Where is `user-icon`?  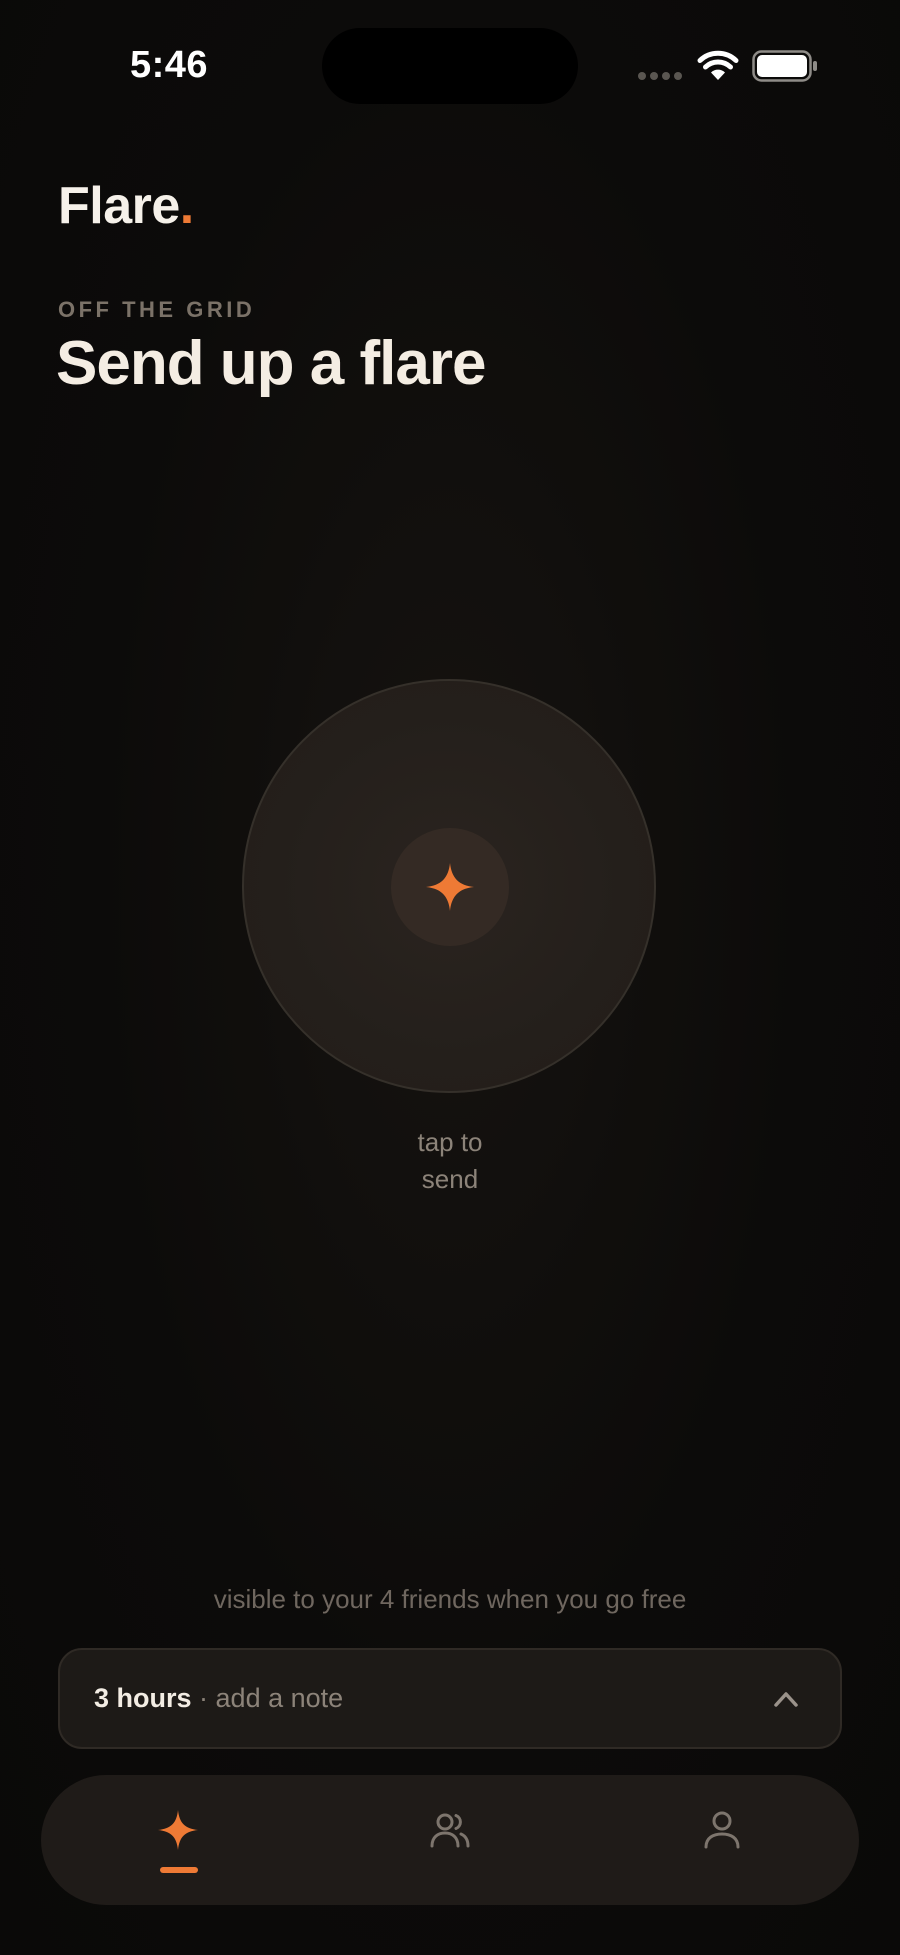
user-icon is located at coordinates (722, 1830).